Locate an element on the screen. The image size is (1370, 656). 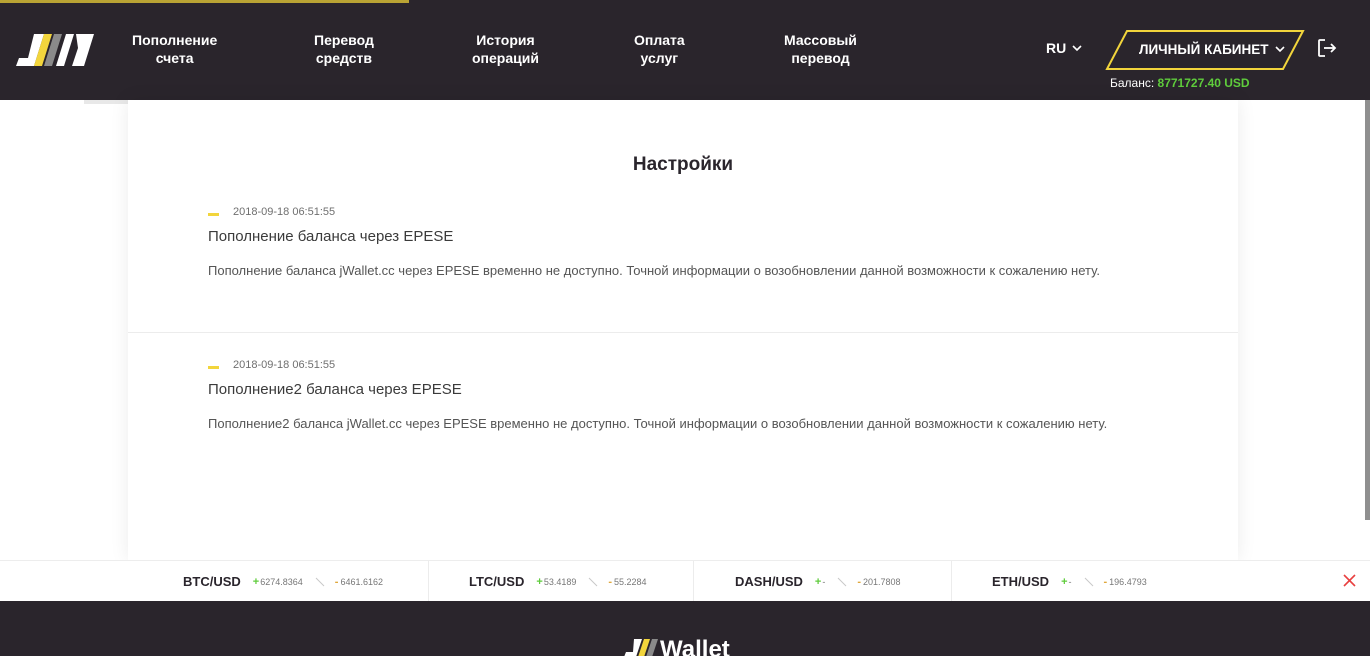
news-title: Пополнение2 баланса через EPESE is located at coordinates (335, 389).